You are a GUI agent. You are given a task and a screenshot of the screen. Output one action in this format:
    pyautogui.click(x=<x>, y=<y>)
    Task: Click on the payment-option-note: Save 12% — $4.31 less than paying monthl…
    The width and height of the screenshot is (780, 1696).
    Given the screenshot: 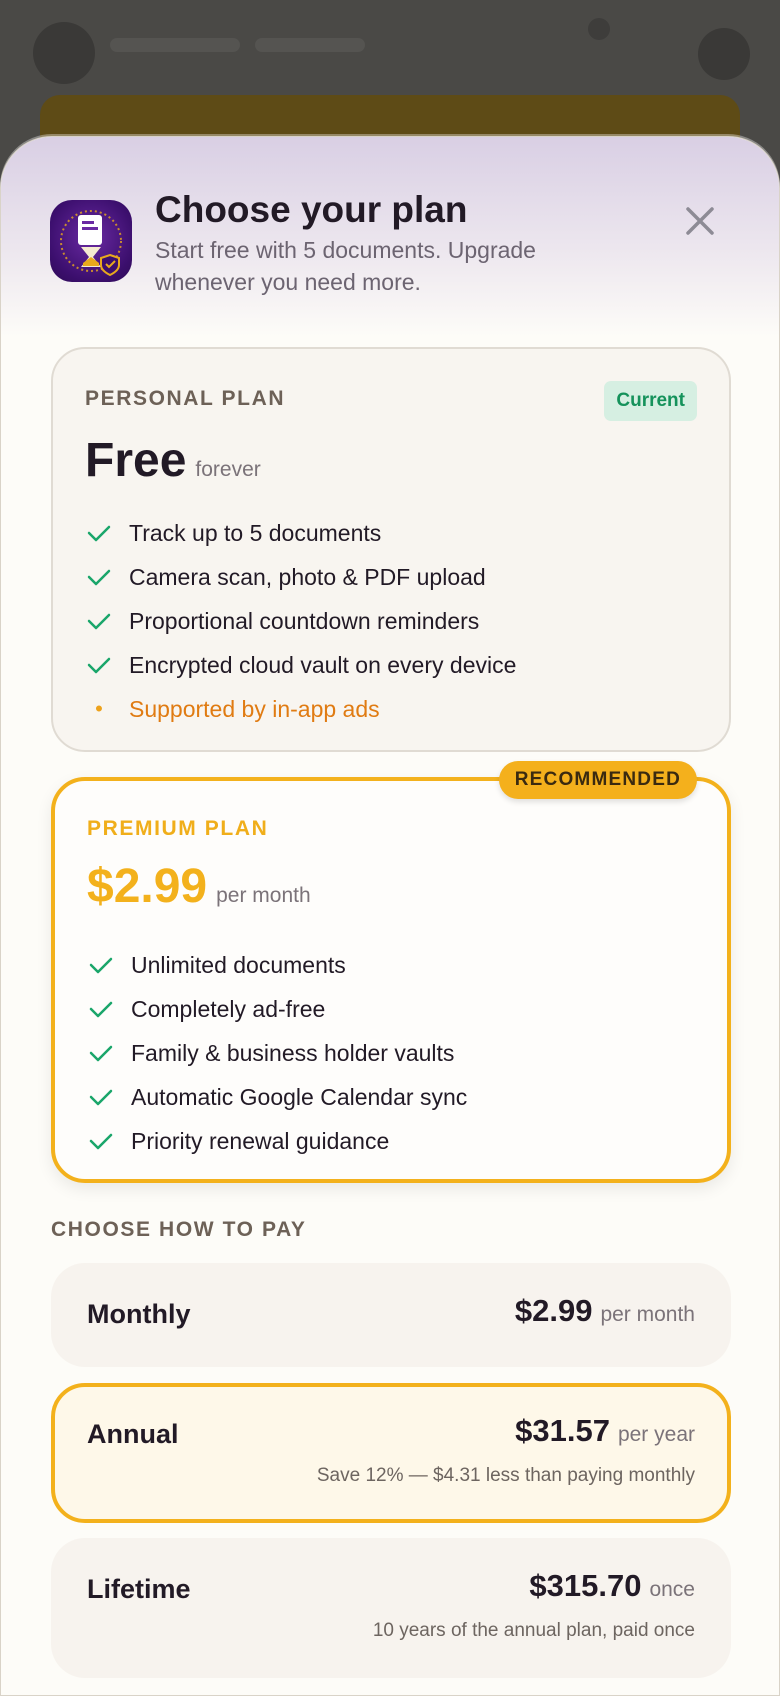 What is the action you would take?
    pyautogui.click(x=505, y=1475)
    